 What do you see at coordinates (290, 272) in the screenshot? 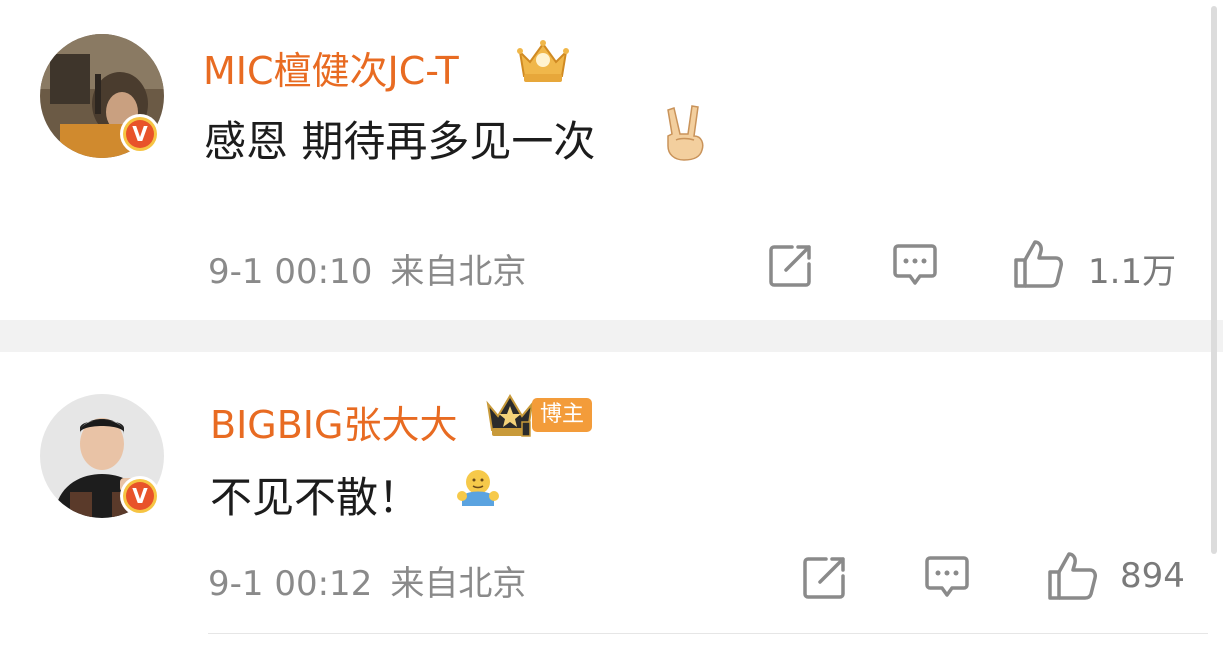
I see `comment-time: 9-1 00:10` at bounding box center [290, 272].